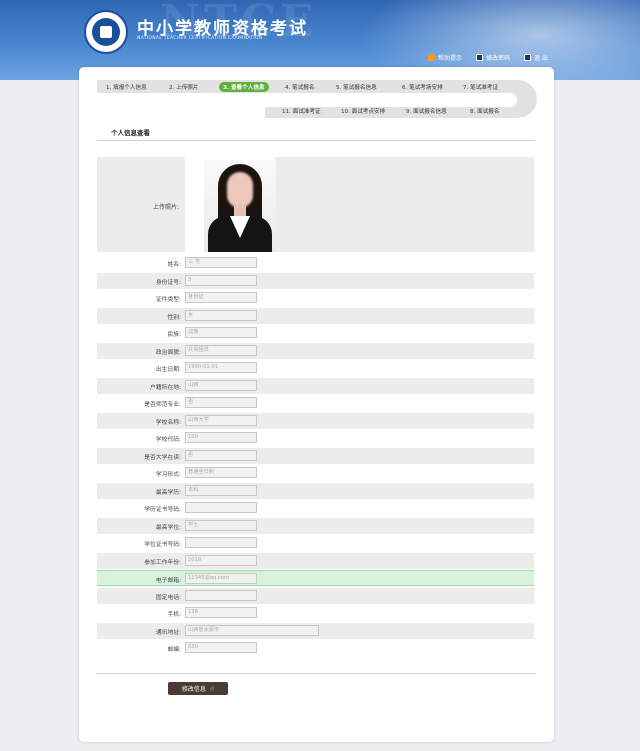 This screenshot has height=751, width=640. What do you see at coordinates (240, 206) in the screenshot?
I see `applicant-photo` at bounding box center [240, 206].